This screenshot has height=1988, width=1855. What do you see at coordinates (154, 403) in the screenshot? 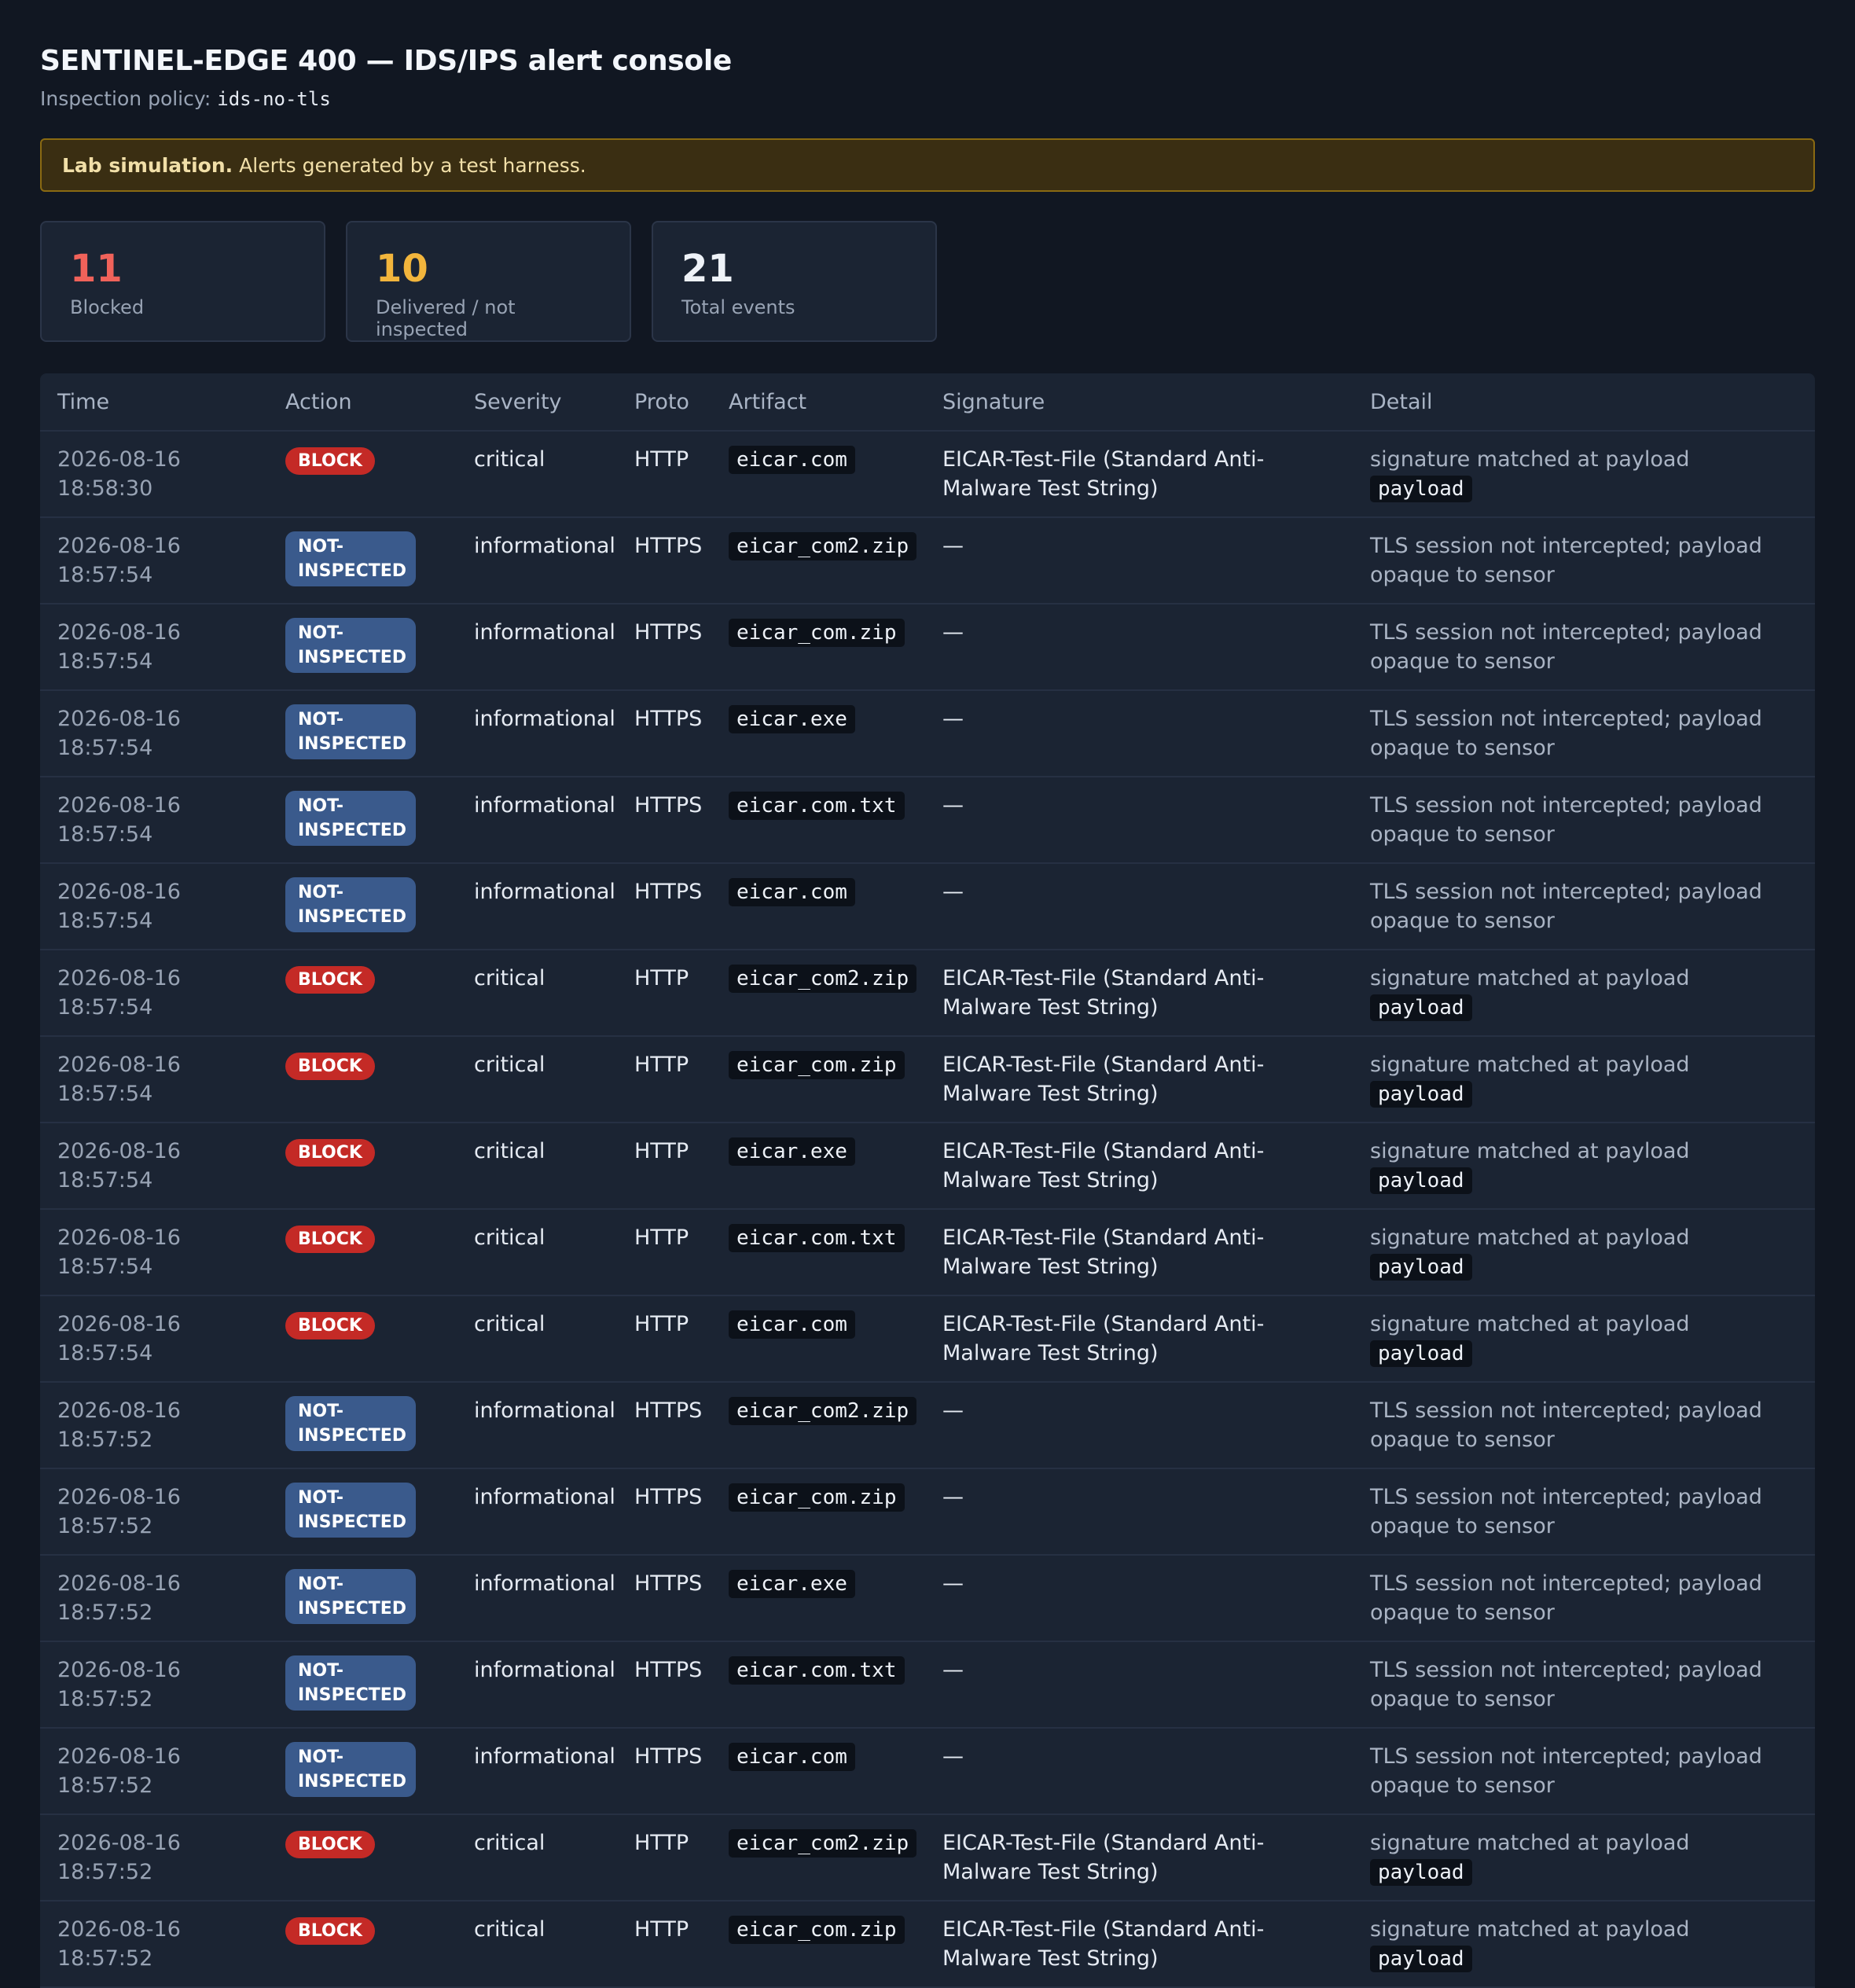
I see `column-header-time: Time` at bounding box center [154, 403].